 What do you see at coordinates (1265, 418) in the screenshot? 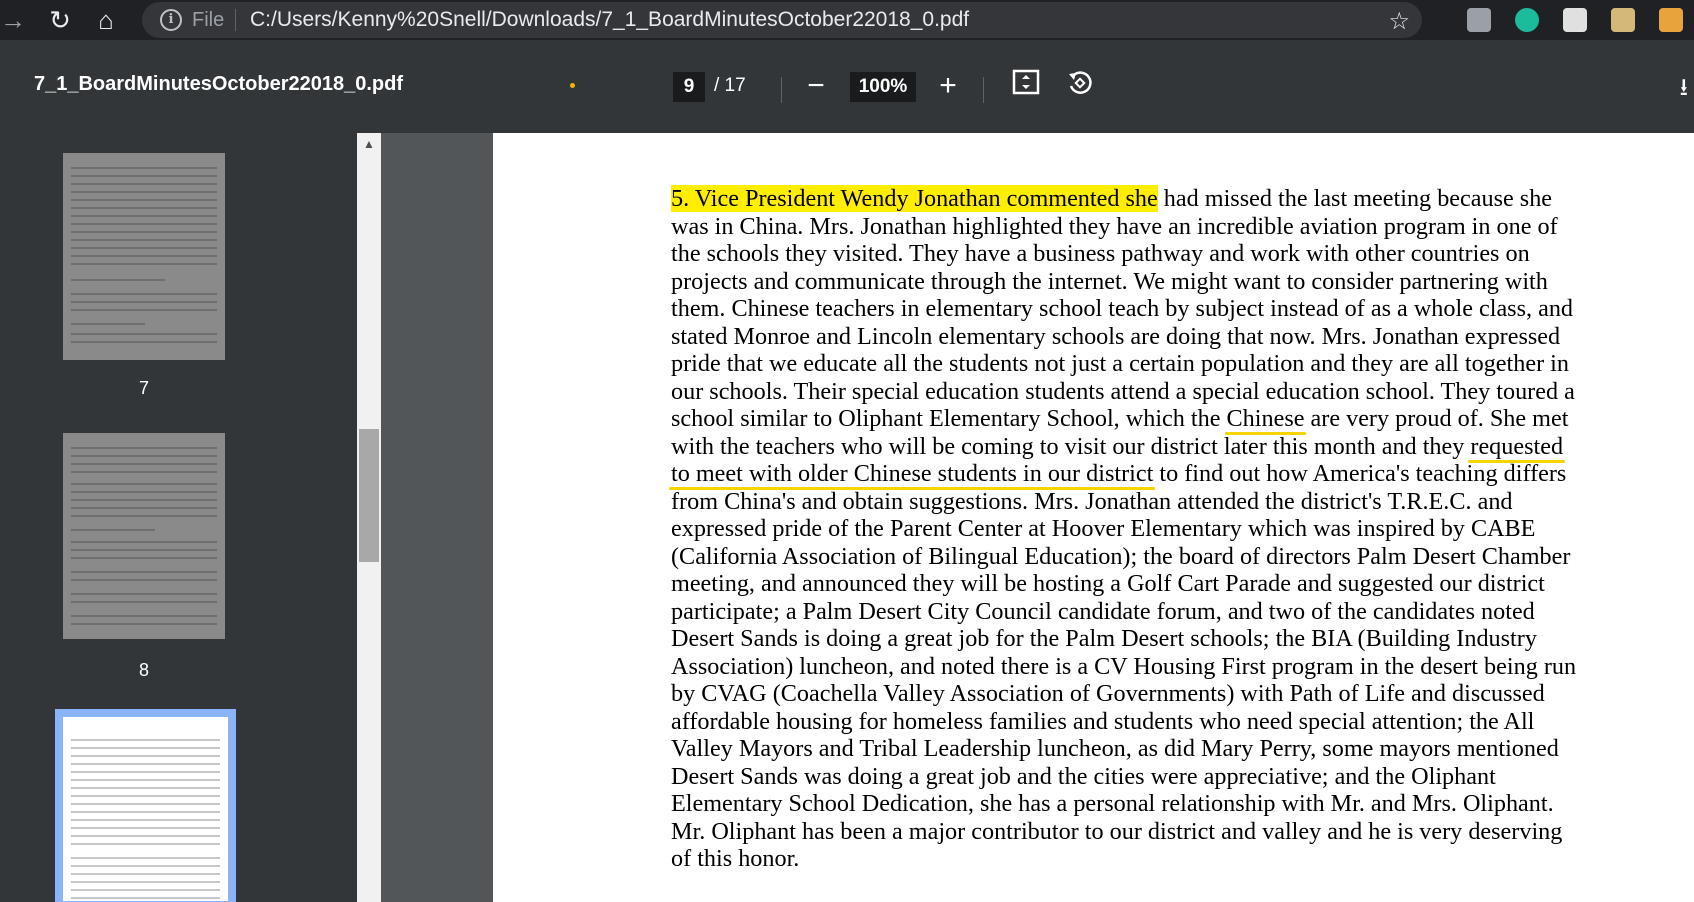
I see `underlined-text: Chinese` at bounding box center [1265, 418].